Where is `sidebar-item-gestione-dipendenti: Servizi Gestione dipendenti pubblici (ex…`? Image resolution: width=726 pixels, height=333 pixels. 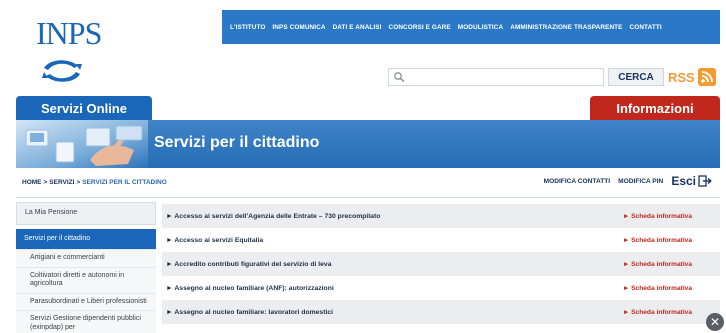
sidebar-item-gestione-dipendenti: Servizi Gestione dipendenti pubblici (ex… is located at coordinates (86, 322).